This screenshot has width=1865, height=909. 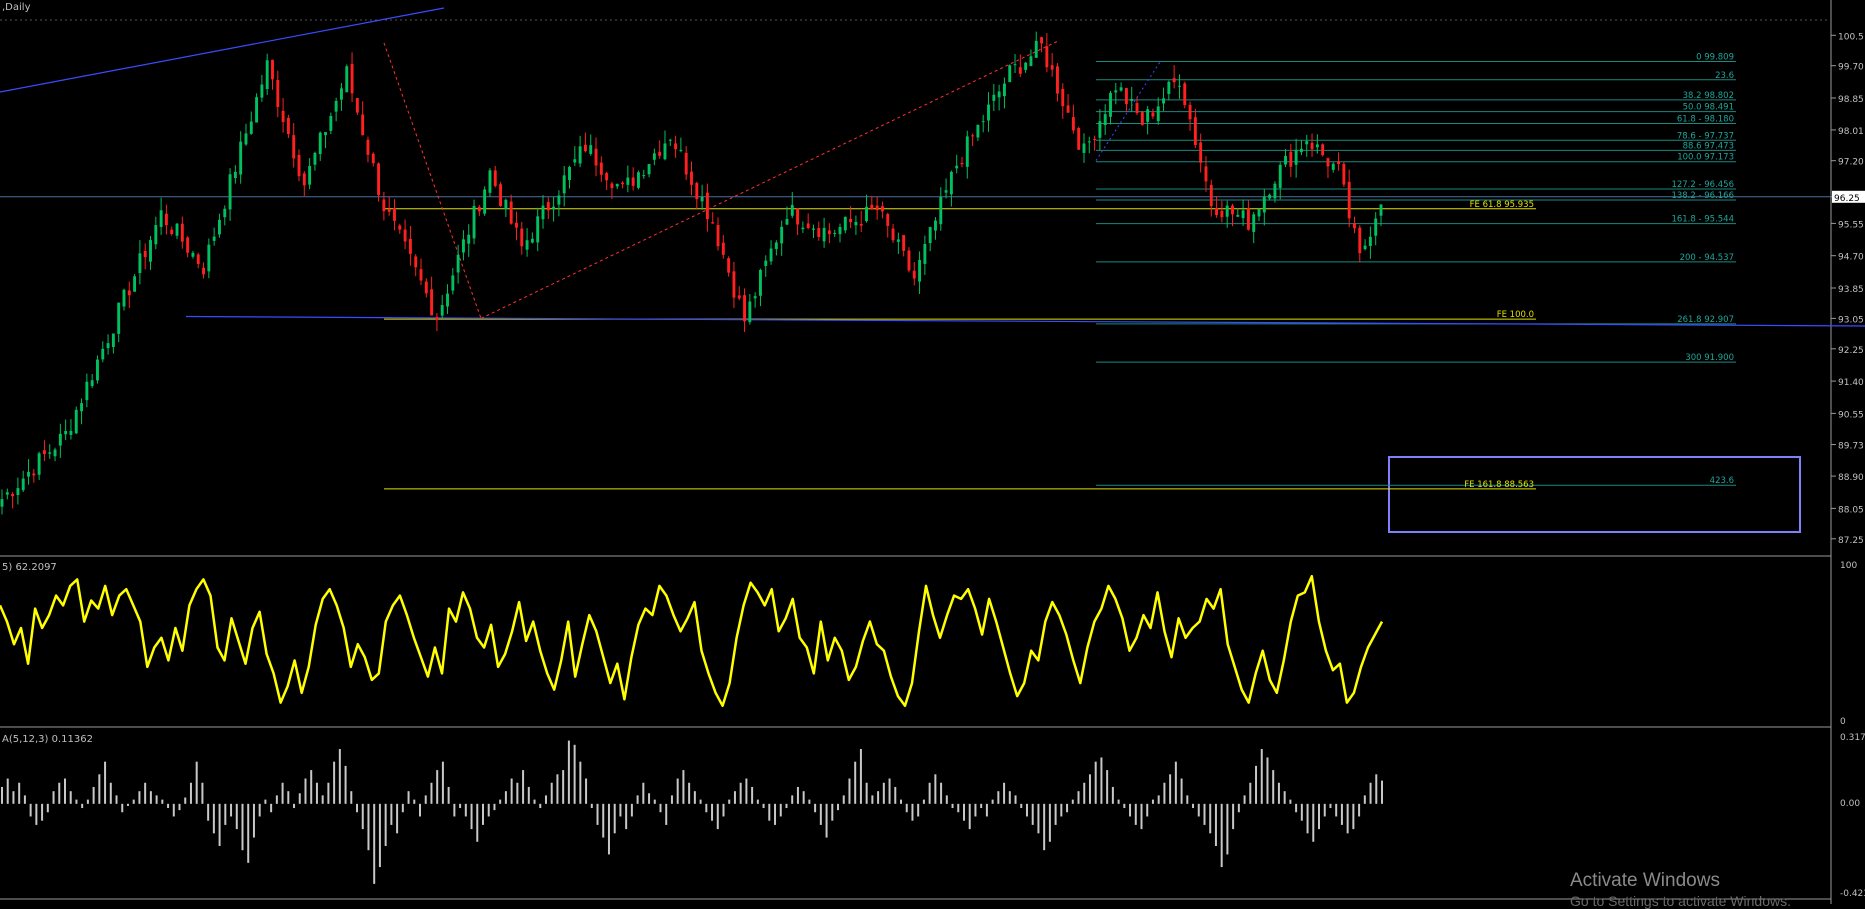 I want to click on oscillator-title: 5) 62.2097, so click(x=29, y=567).